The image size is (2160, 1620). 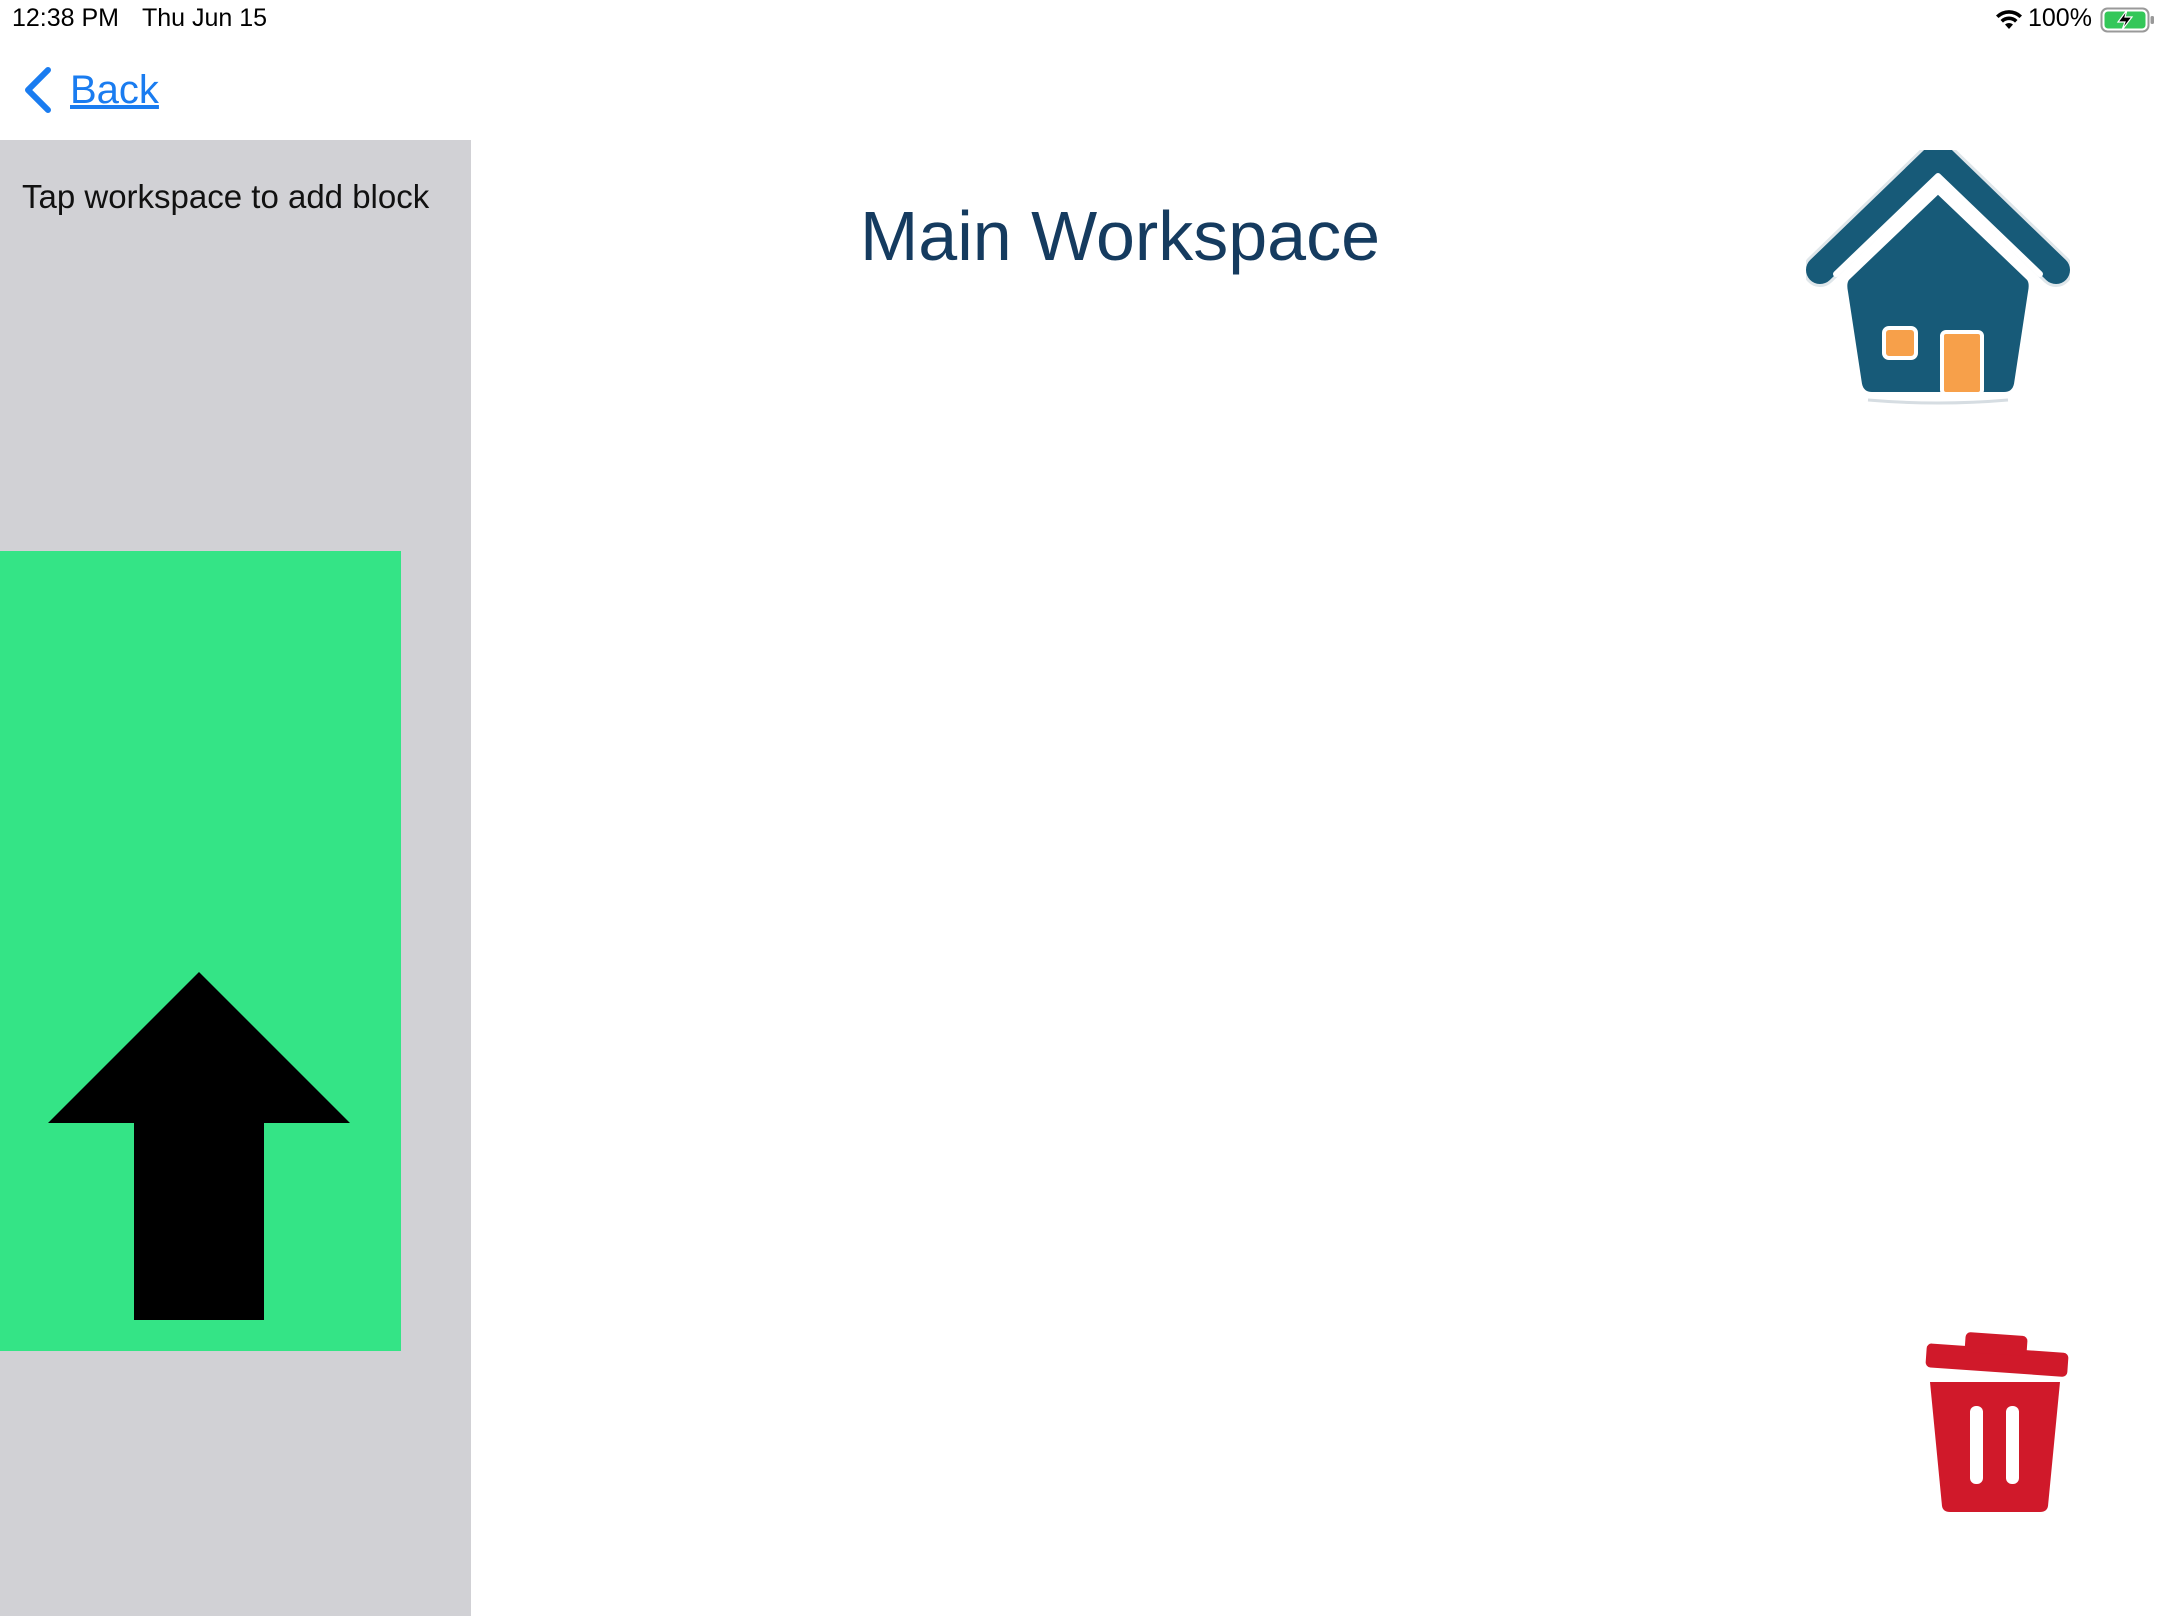 I want to click on battery-percent: 100%, so click(x=2060, y=18).